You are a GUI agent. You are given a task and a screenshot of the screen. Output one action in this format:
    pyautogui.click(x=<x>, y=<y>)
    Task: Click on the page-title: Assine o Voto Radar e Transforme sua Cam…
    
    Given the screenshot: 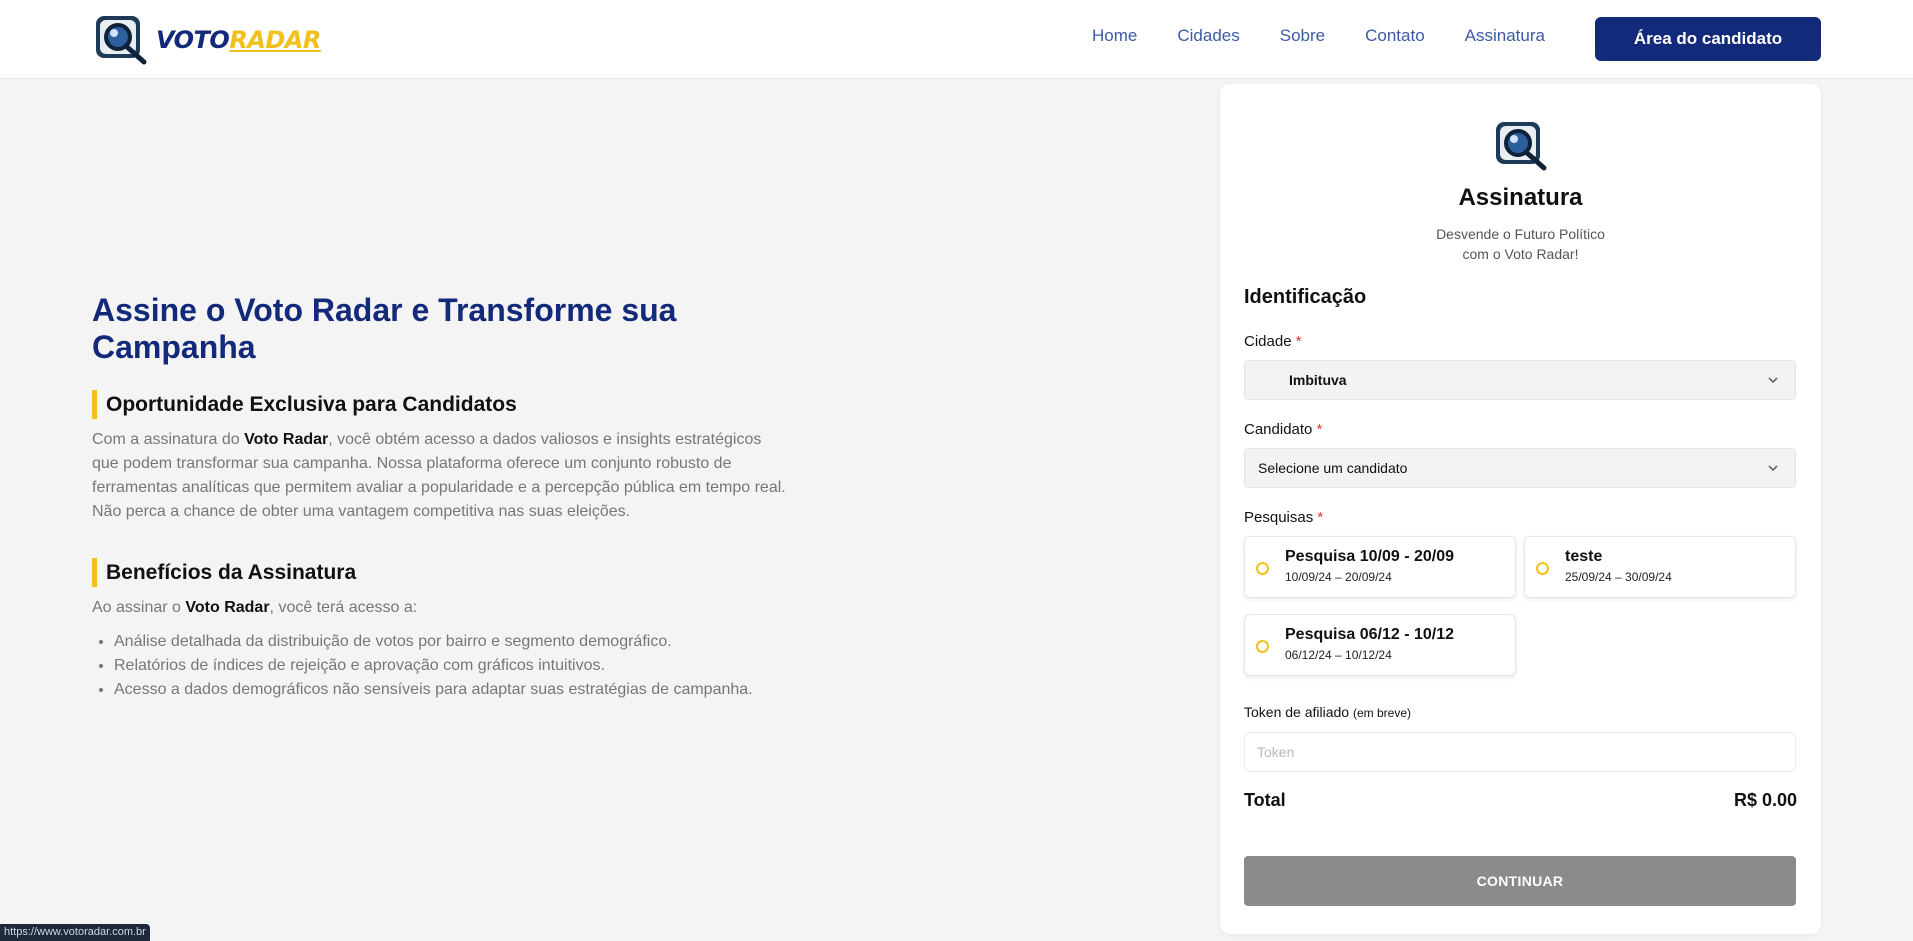 What is the action you would take?
    pyautogui.click(x=384, y=328)
    